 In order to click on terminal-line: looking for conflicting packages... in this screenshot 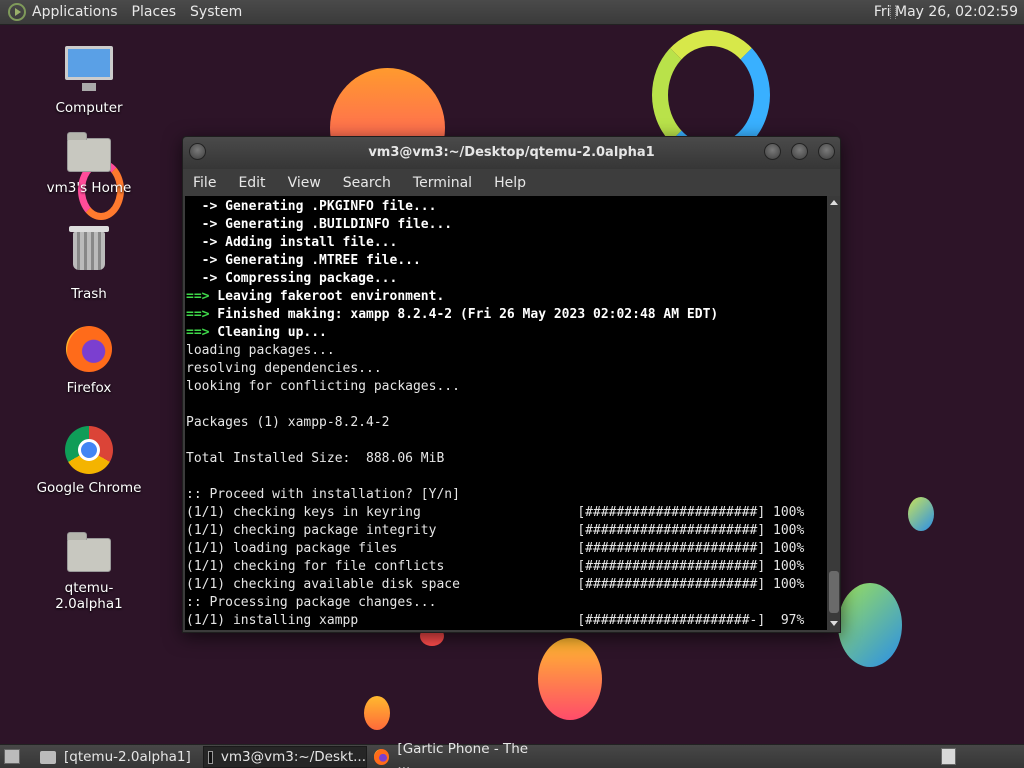, I will do `click(323, 386)`.